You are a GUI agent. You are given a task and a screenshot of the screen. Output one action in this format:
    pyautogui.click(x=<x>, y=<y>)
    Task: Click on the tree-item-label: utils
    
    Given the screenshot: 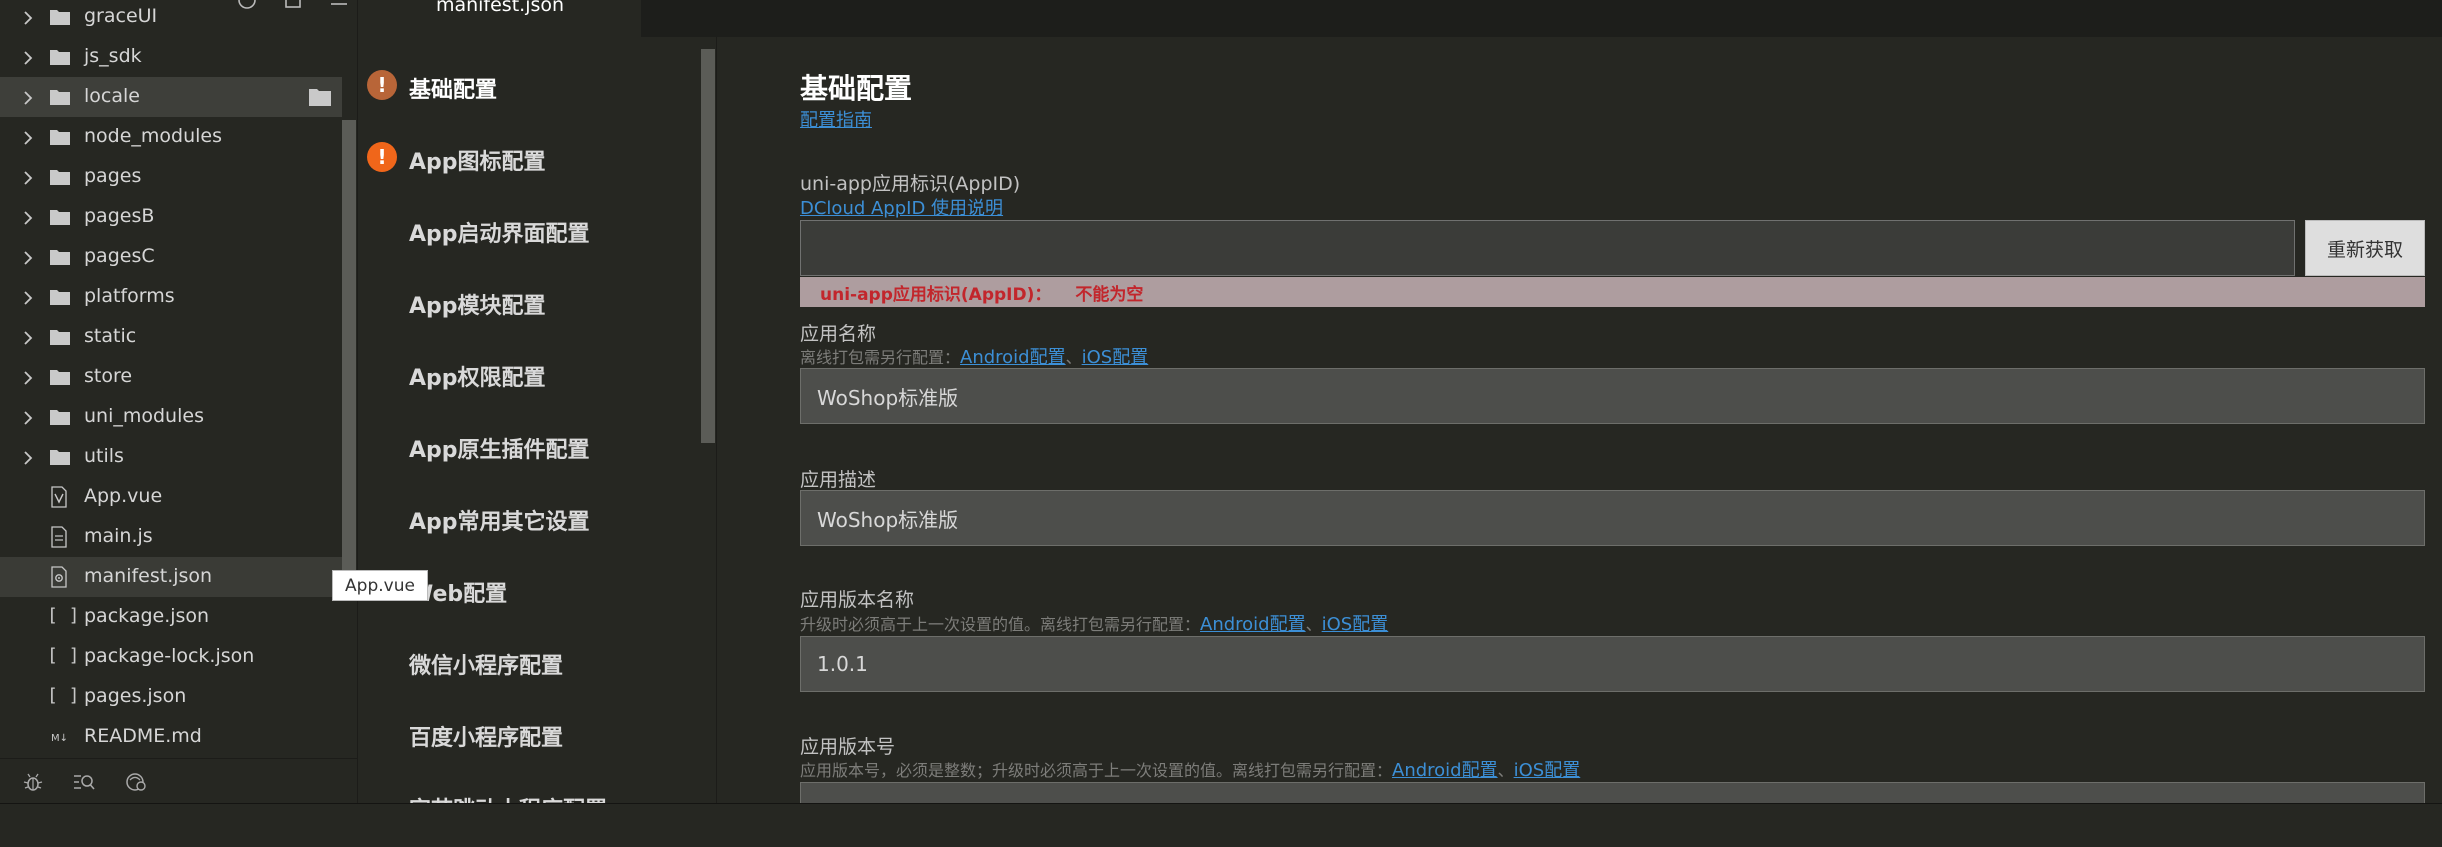 What is the action you would take?
    pyautogui.click(x=104, y=456)
    